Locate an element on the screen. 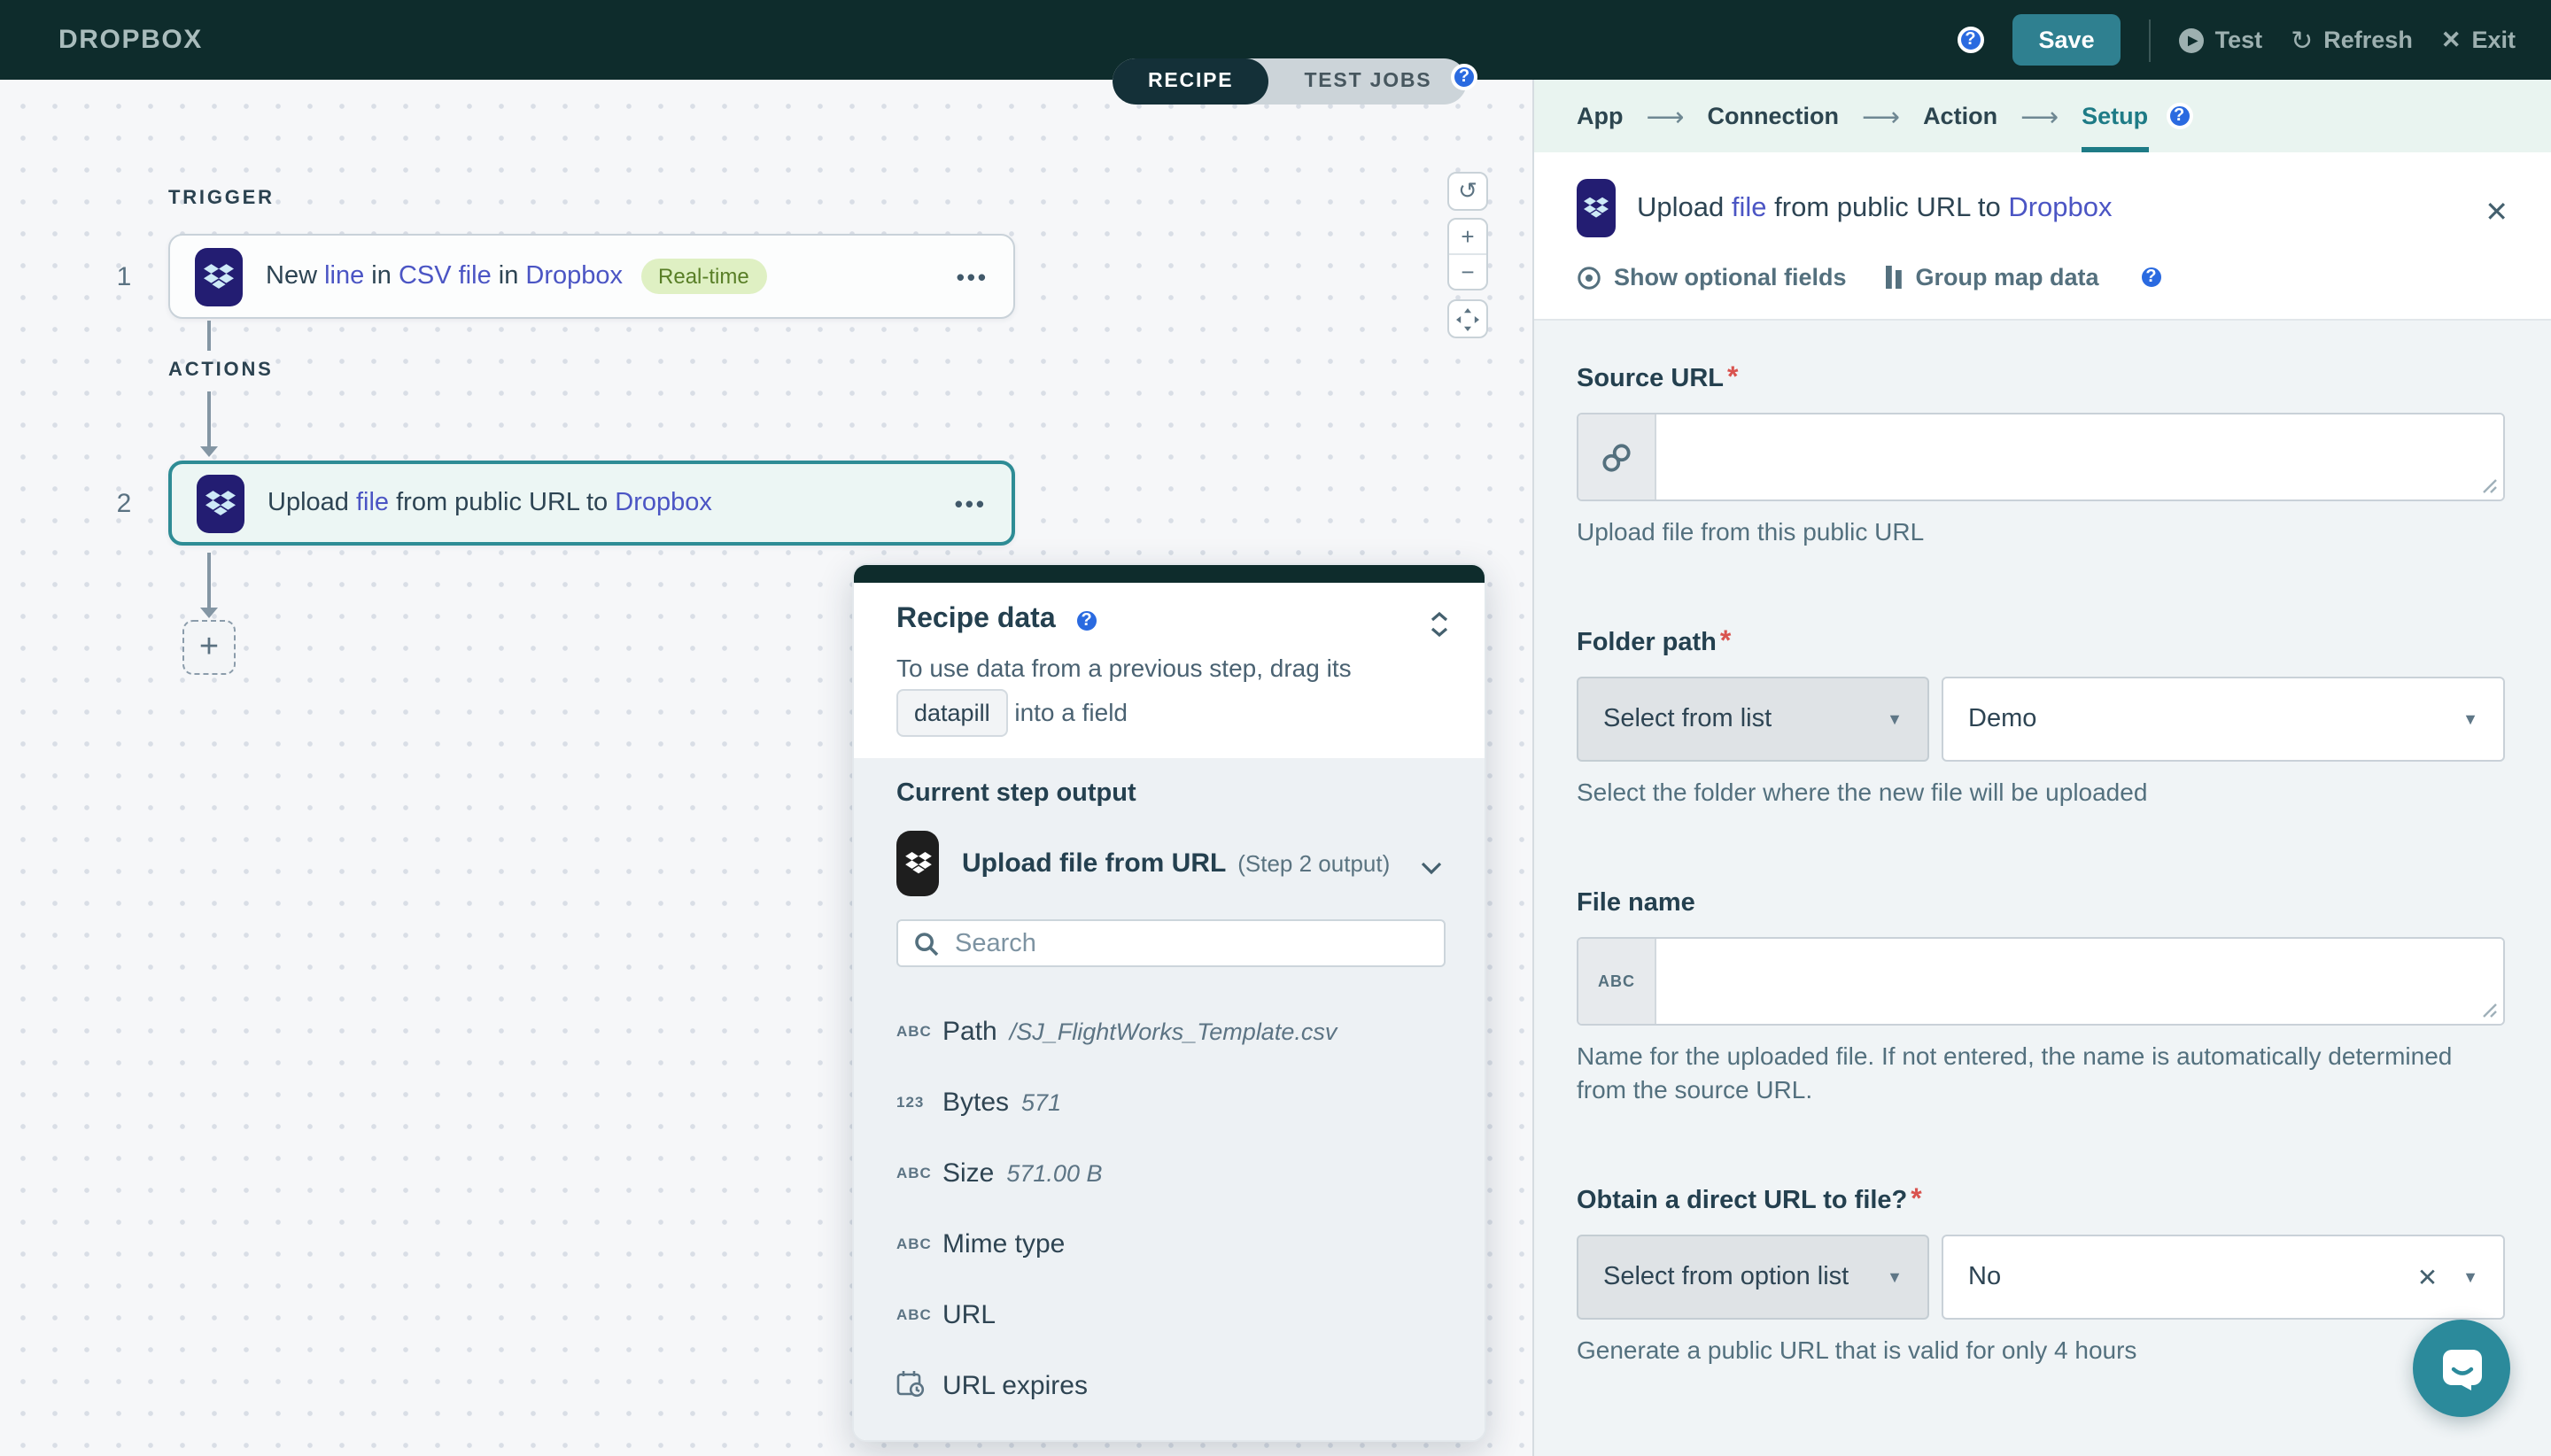 This screenshot has height=1456, width=2551. save-button: Save is located at coordinates (2066, 40).